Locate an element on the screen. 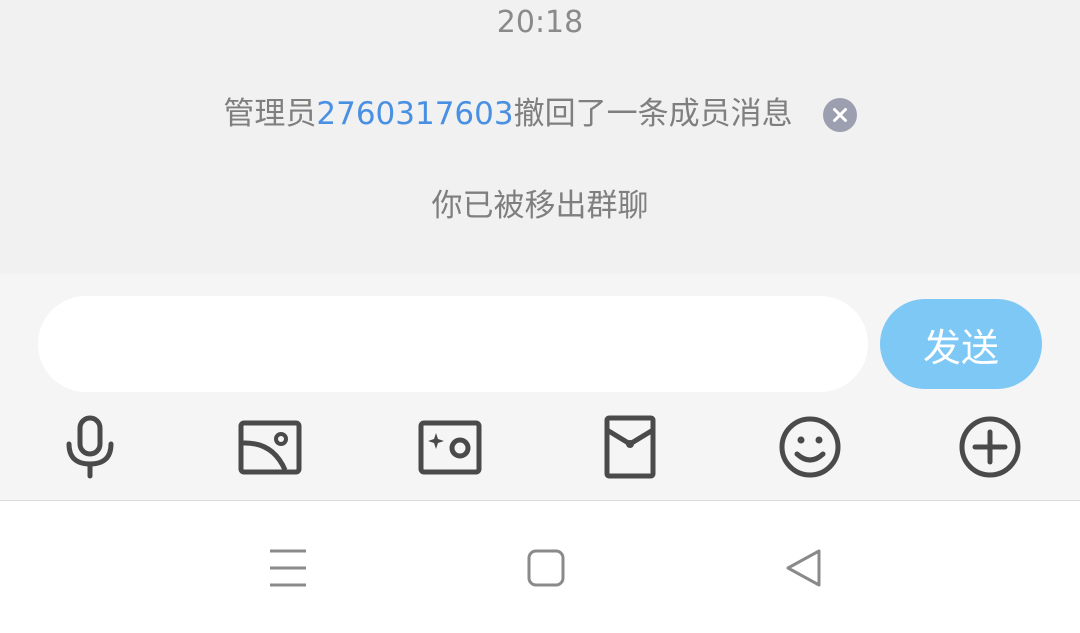 The height and width of the screenshot is (633, 1080). camera-icon is located at coordinates (450, 447).